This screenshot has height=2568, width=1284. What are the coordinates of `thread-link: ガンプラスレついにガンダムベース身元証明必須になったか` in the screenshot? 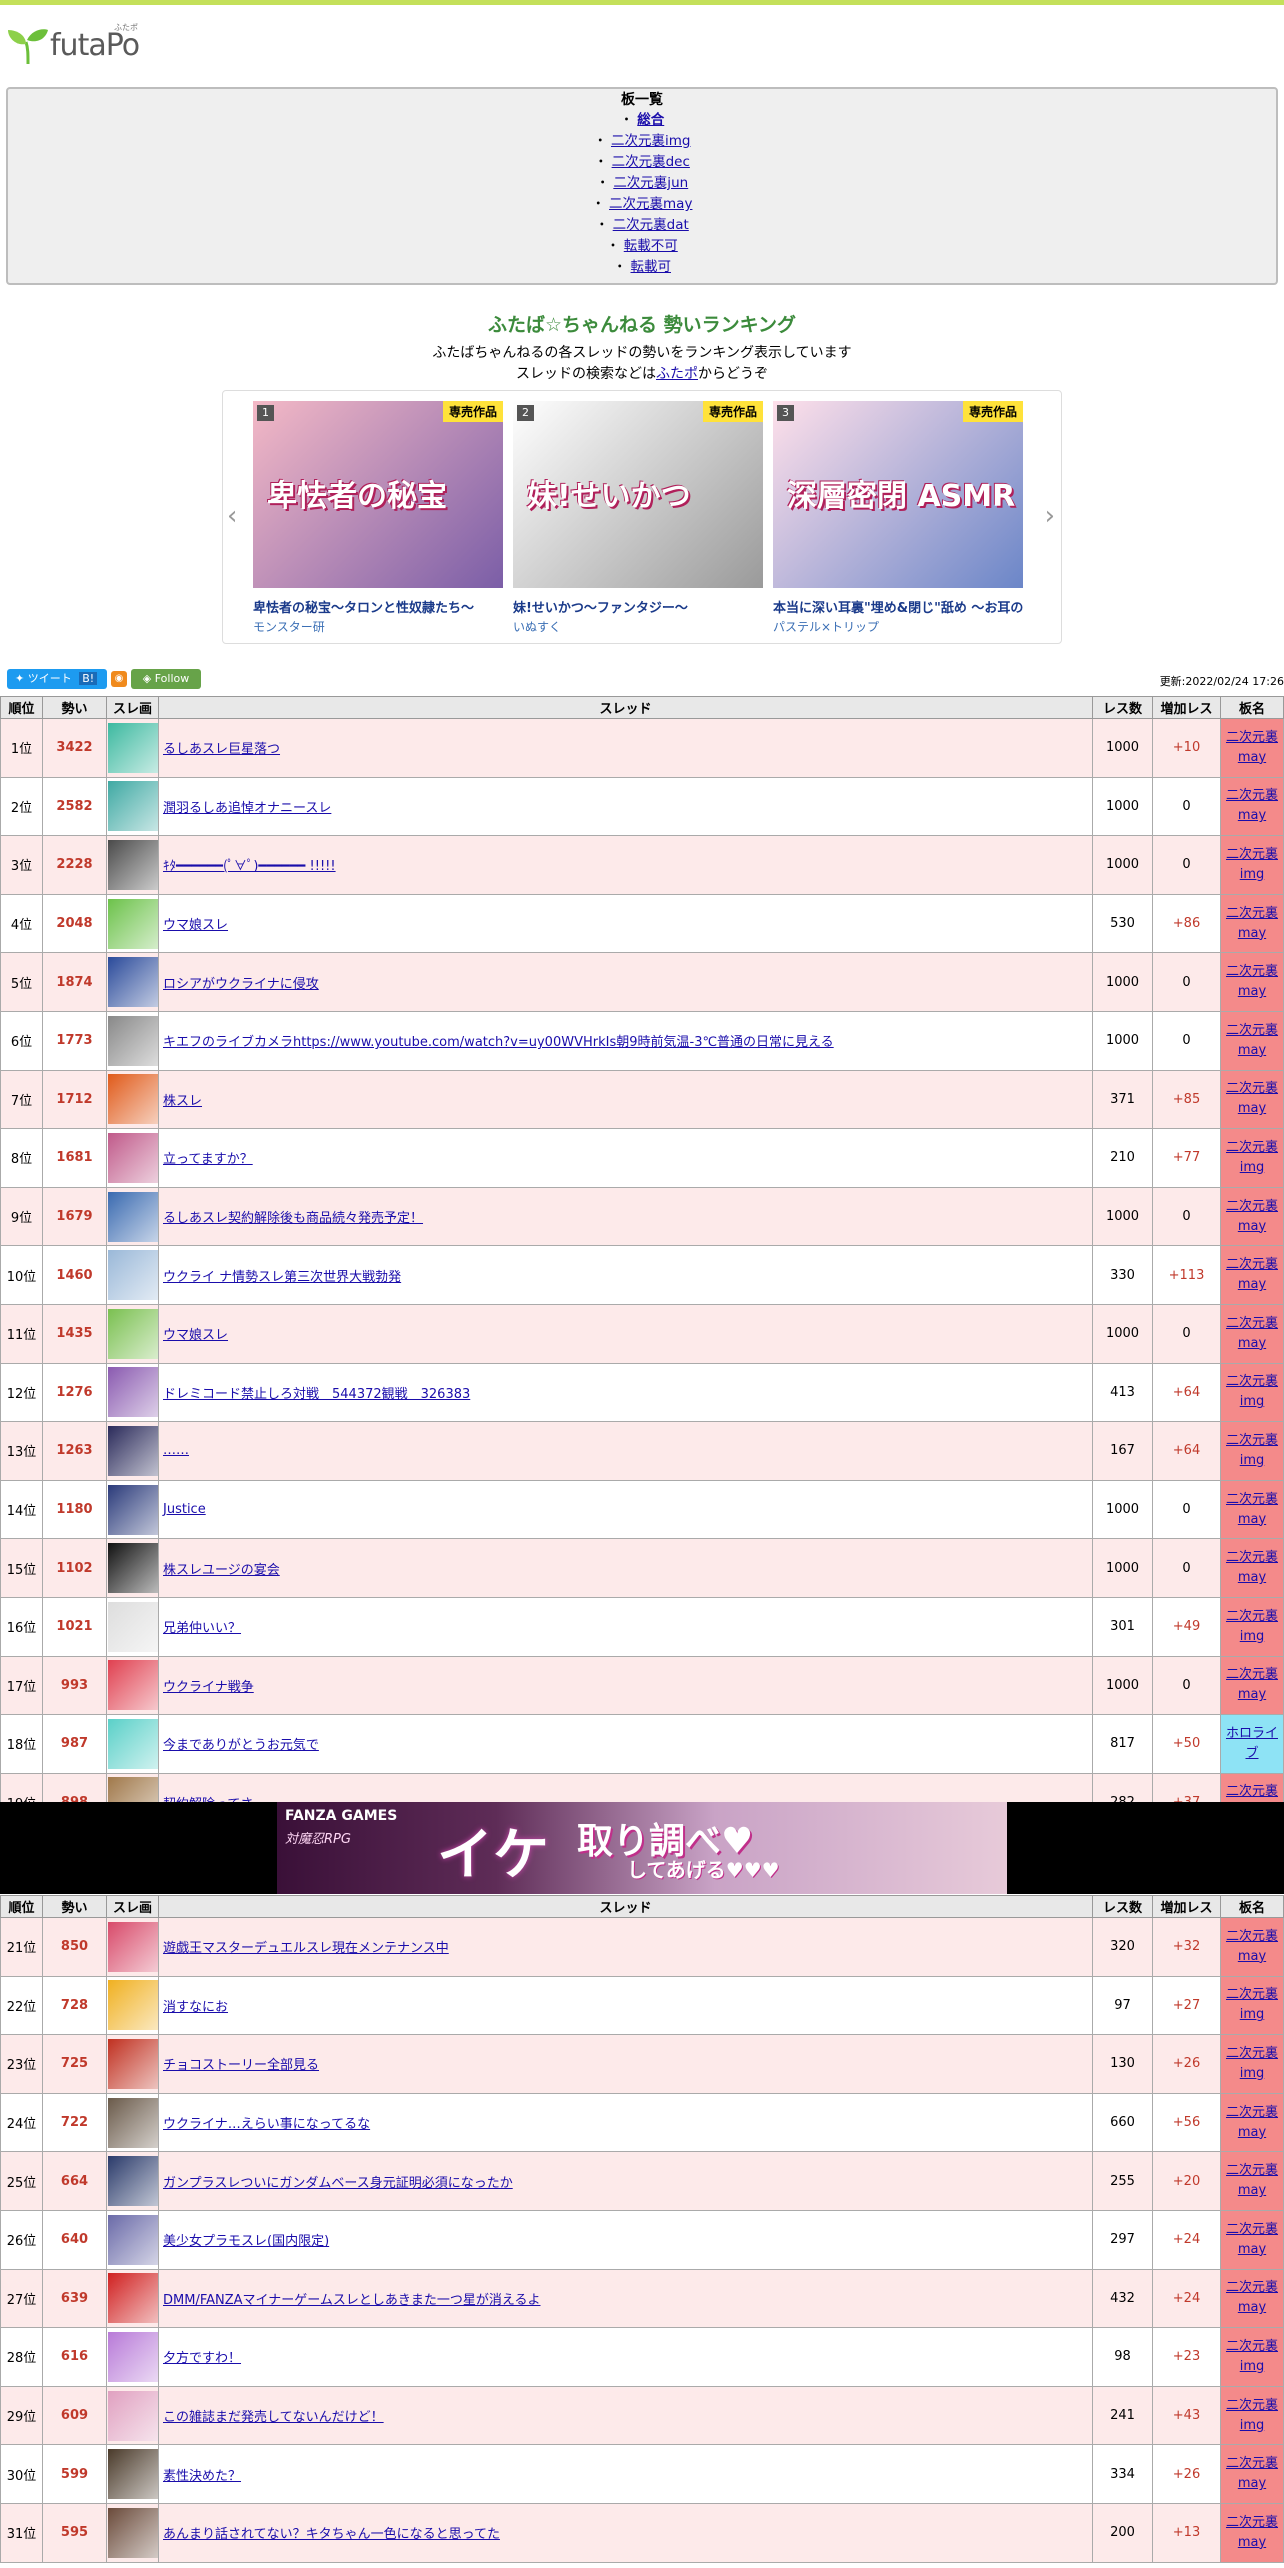 It's located at (338, 2183).